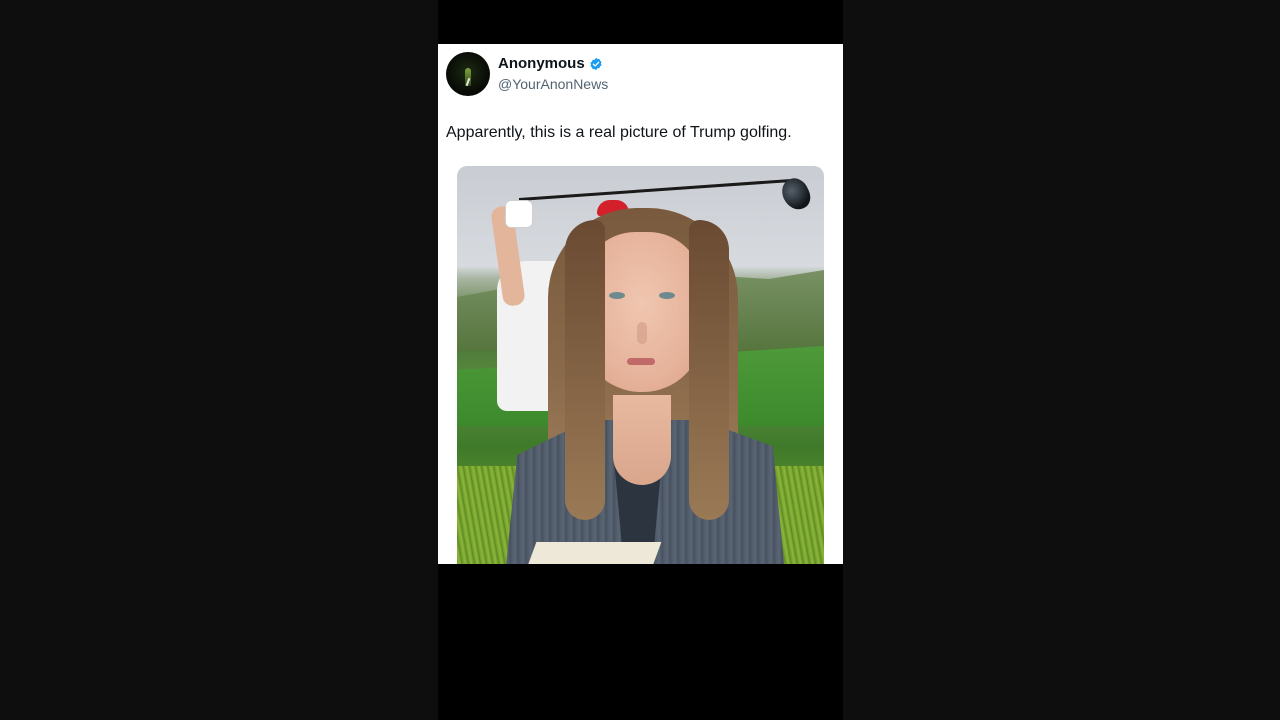  I want to click on golf-club-shaft, so click(656, 189).